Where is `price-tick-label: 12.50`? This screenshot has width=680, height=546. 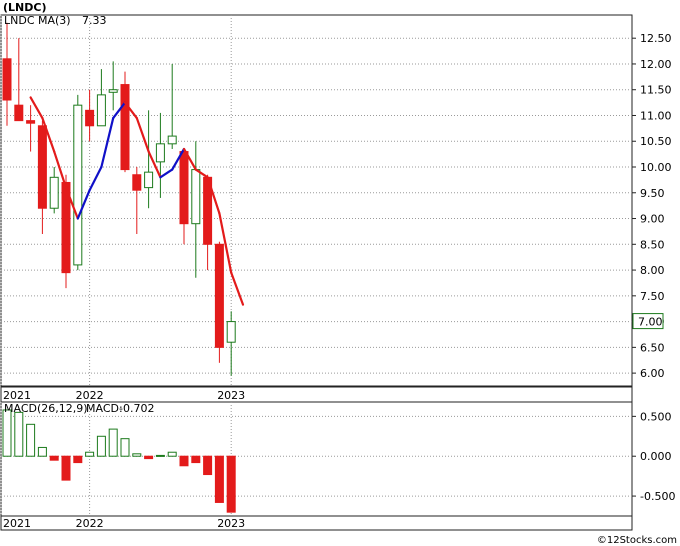 price-tick-label: 12.50 is located at coordinates (656, 38).